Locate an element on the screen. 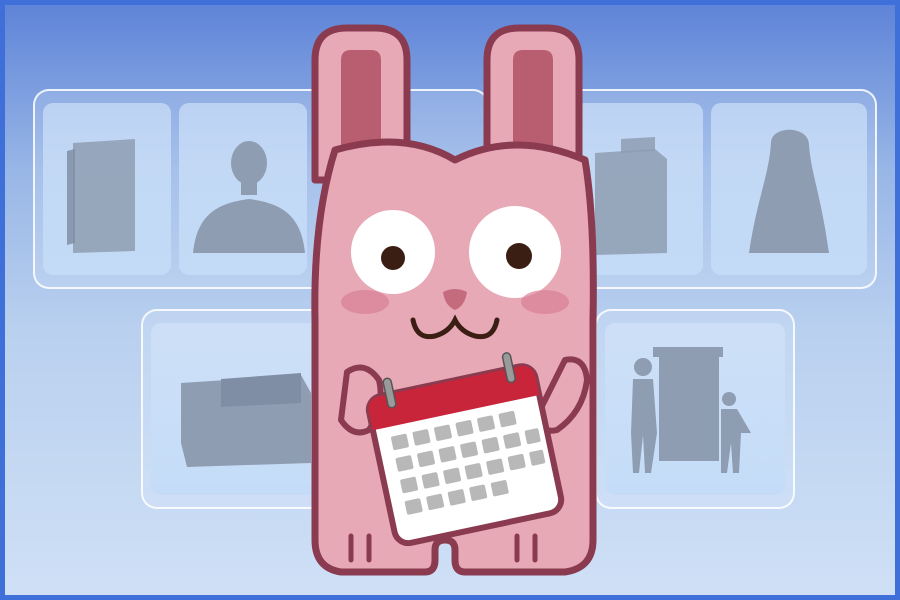  man-tile is located at coordinates (243, 189).